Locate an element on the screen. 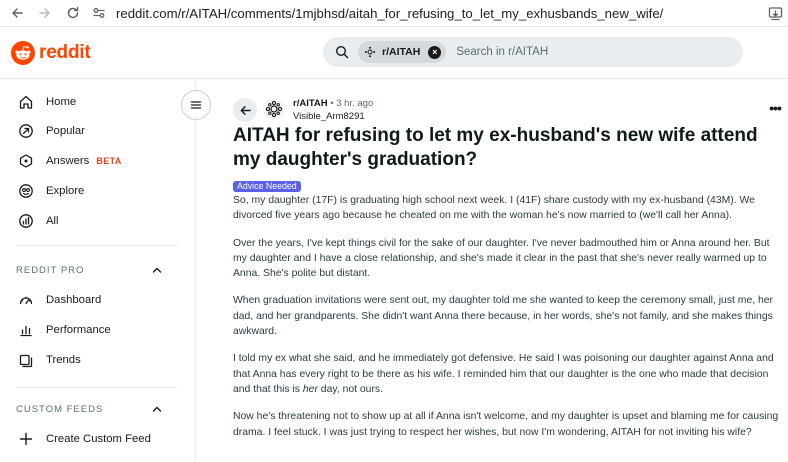  sidebar-item-label: Home is located at coordinates (61, 102).